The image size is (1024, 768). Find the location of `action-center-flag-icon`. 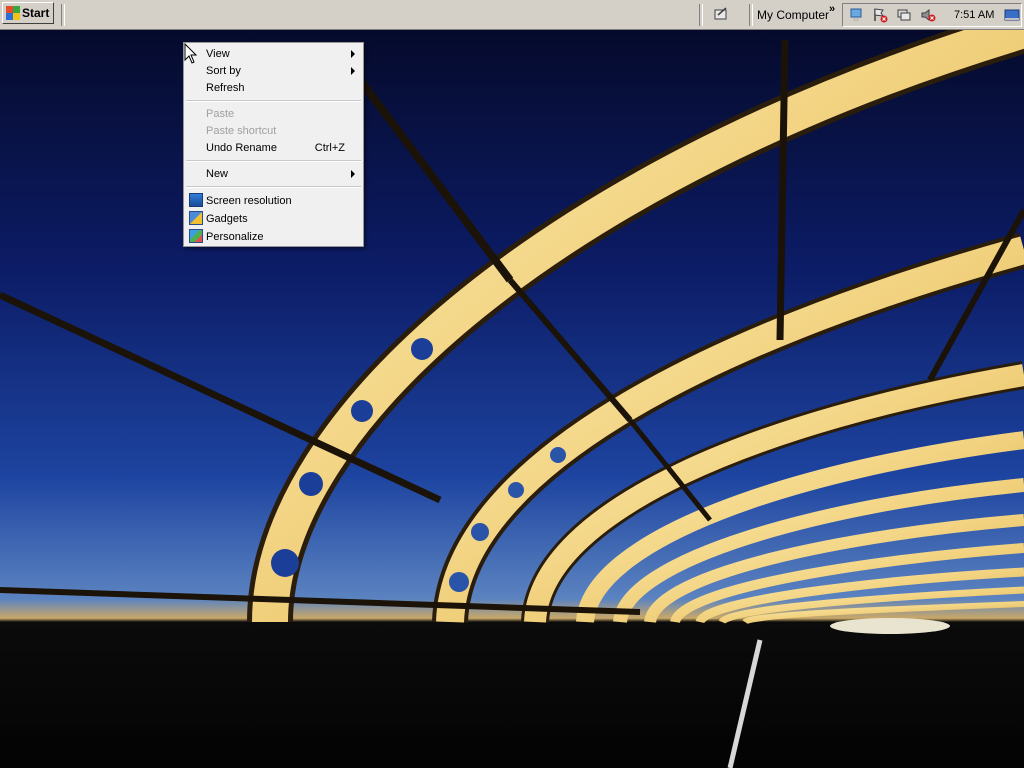

action-center-flag-icon is located at coordinates (880, 15).